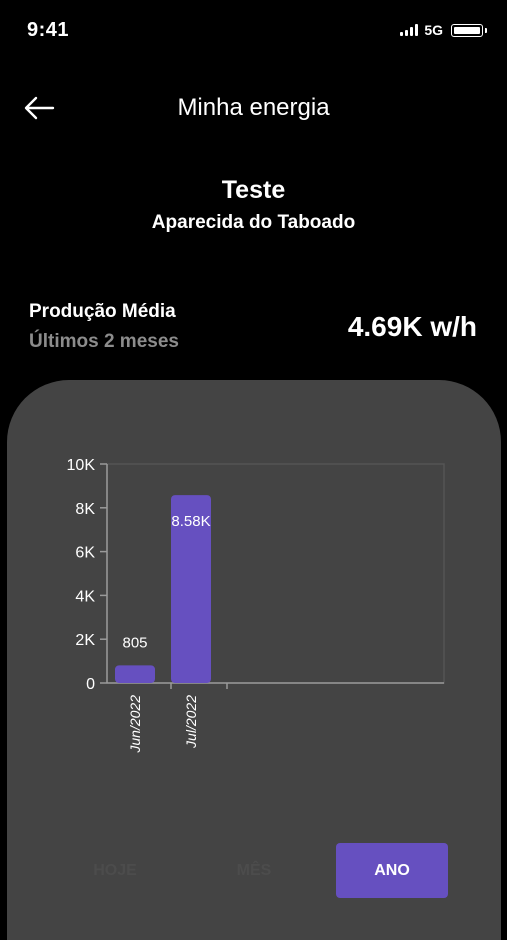 The width and height of the screenshot is (507, 940). Describe the element at coordinates (253, 32) in the screenshot. I see `status-bar: 9:41 5G` at that location.